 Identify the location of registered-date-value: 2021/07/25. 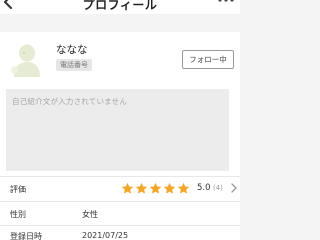
(105, 235).